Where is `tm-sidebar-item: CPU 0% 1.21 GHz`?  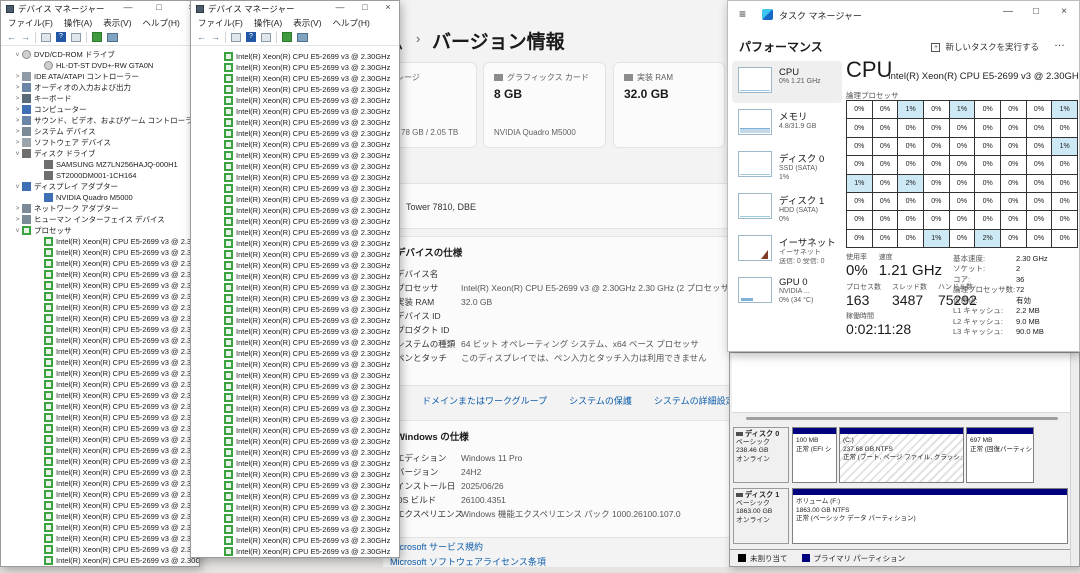
tm-sidebar-item: CPU 0% 1.21 GHz is located at coordinates (787, 82).